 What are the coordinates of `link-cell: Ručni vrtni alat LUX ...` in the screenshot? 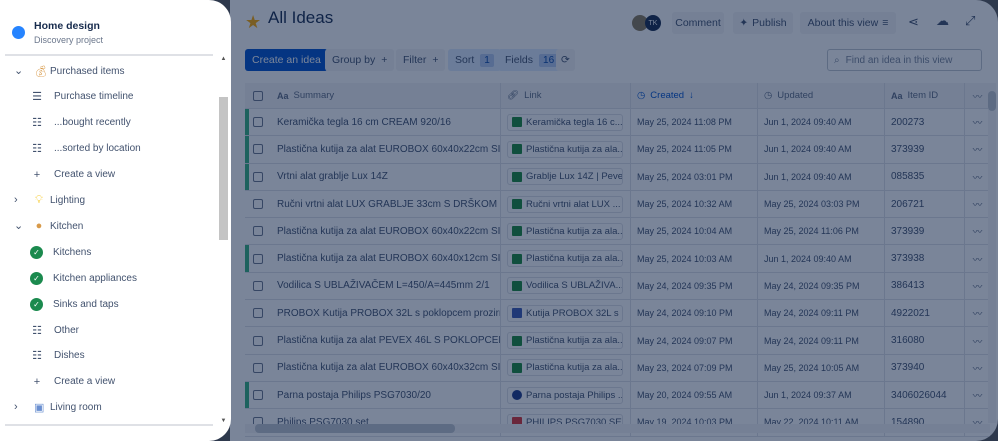 It's located at (566, 204).